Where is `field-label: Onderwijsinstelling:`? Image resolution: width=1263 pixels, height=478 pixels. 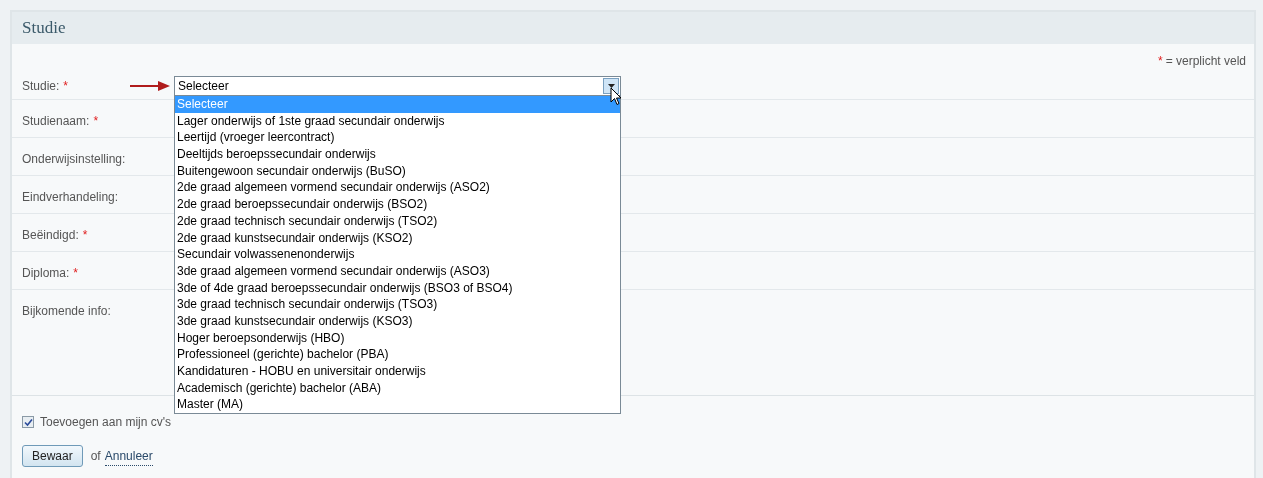
field-label: Onderwijsinstelling: is located at coordinates (74, 159).